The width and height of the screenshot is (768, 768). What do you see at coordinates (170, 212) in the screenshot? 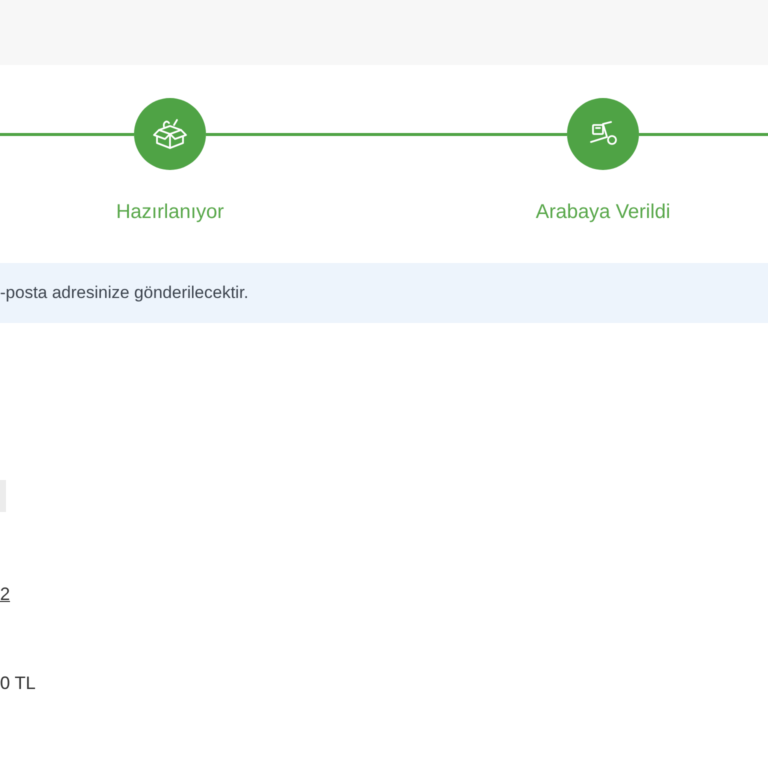
I see `step-label: Hazırlanıyor` at bounding box center [170, 212].